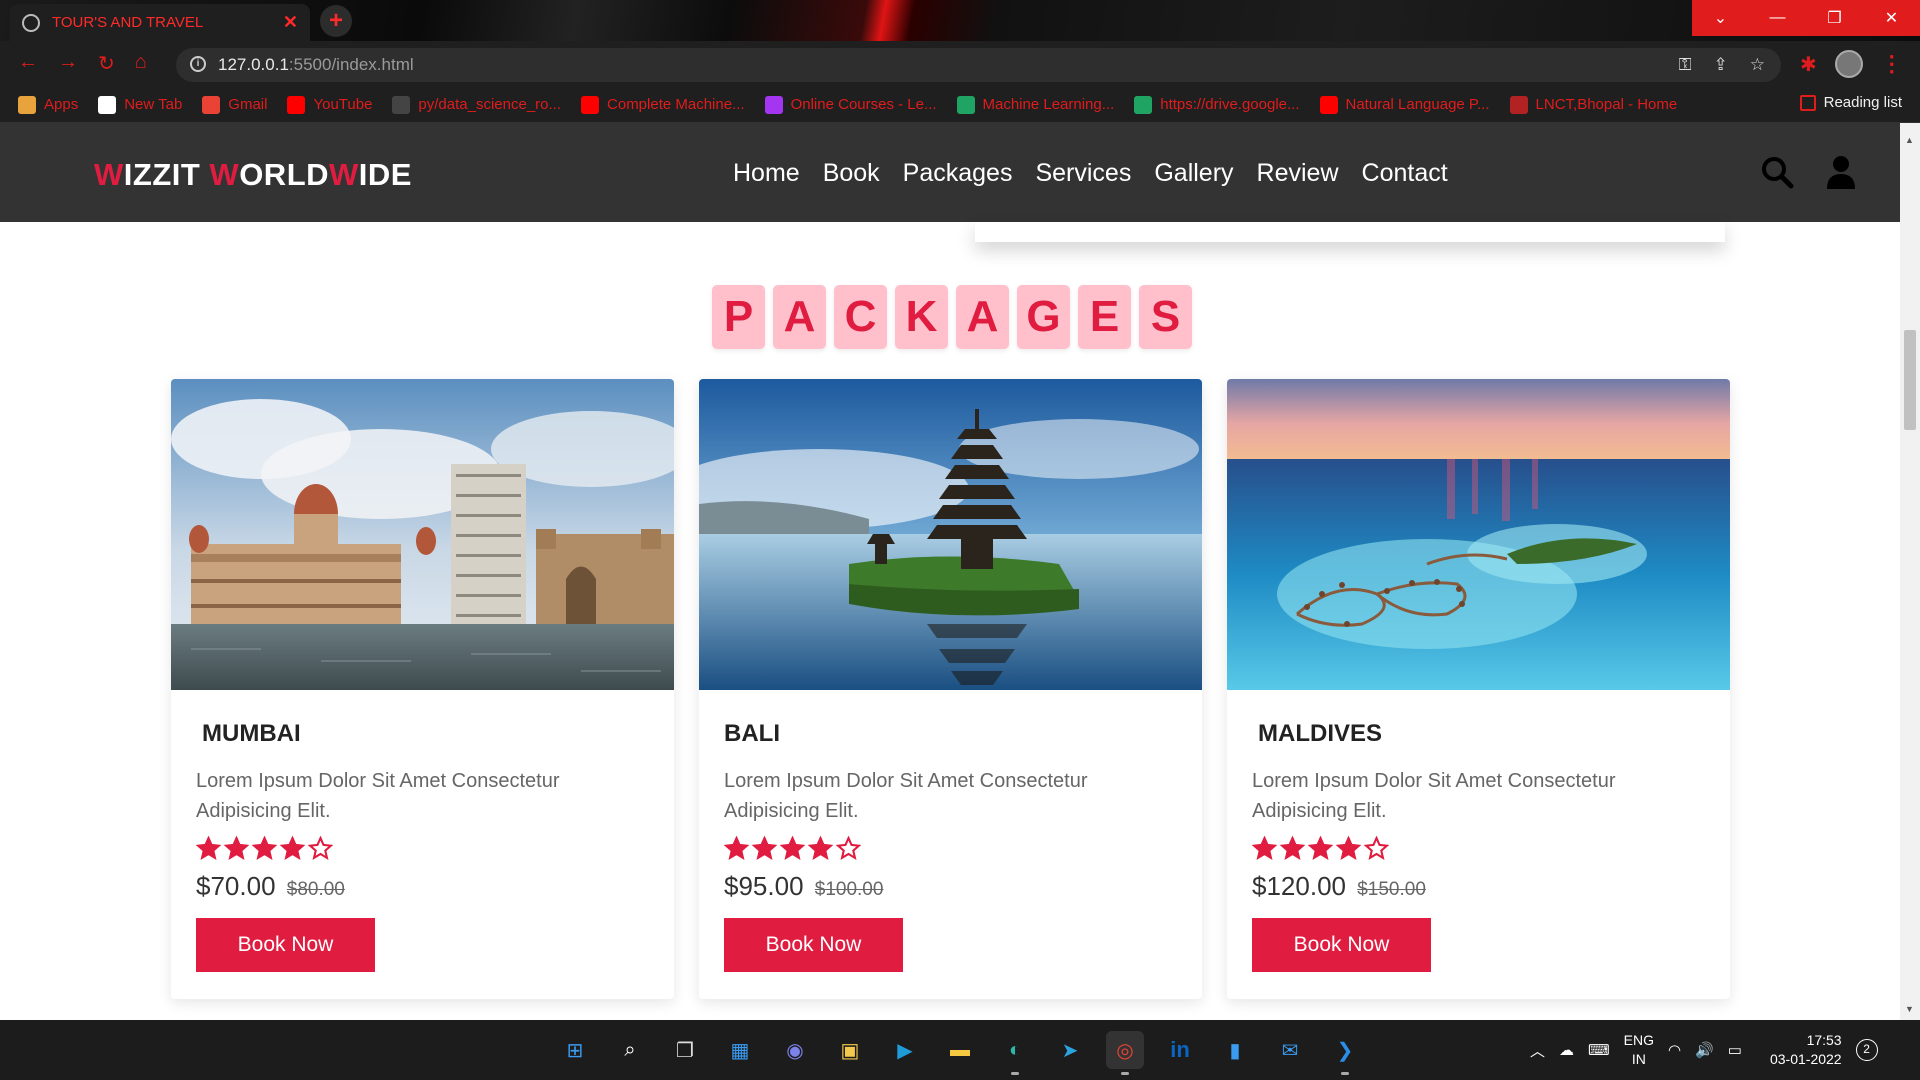 Image resolution: width=1920 pixels, height=1080 pixels. What do you see at coordinates (290, 22) in the screenshot?
I see `close-tab-icon: ✕` at bounding box center [290, 22].